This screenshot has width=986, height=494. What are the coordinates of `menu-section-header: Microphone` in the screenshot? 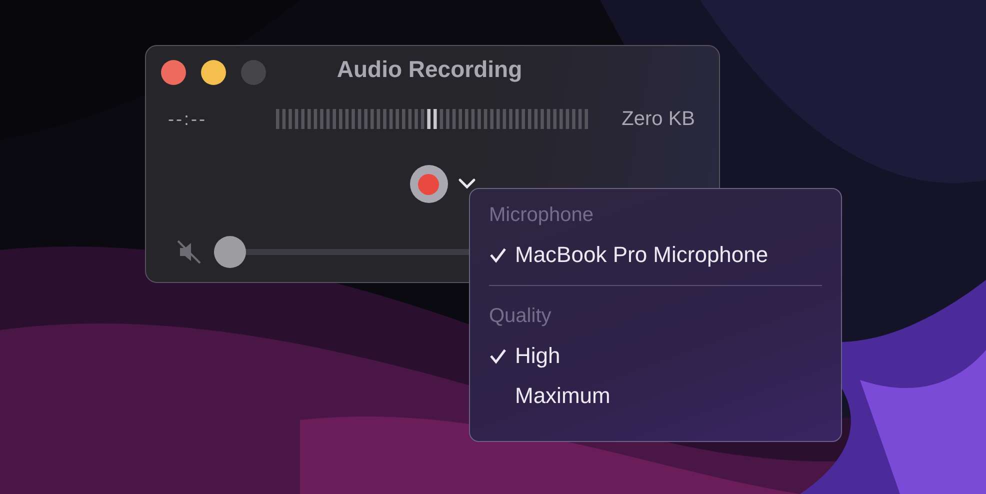 It's located at (541, 215).